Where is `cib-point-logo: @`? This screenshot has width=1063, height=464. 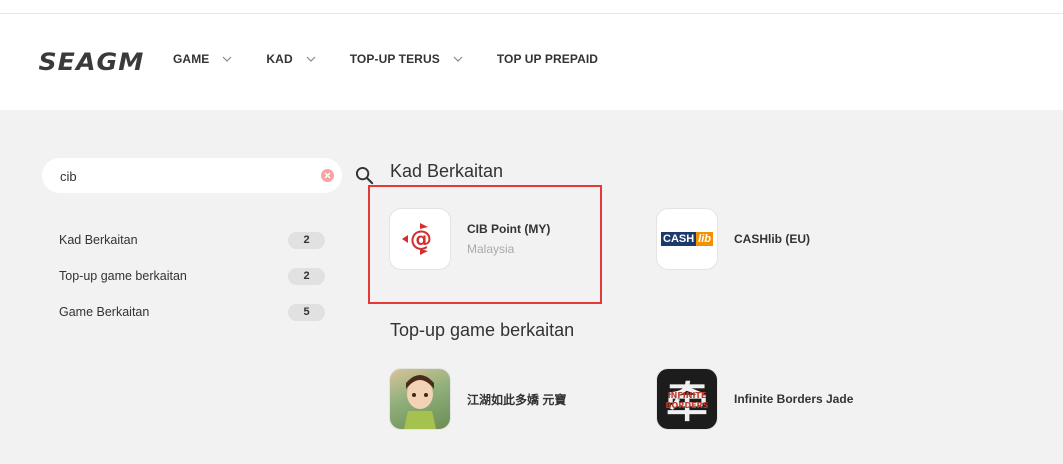
cib-point-logo: @ is located at coordinates (420, 239).